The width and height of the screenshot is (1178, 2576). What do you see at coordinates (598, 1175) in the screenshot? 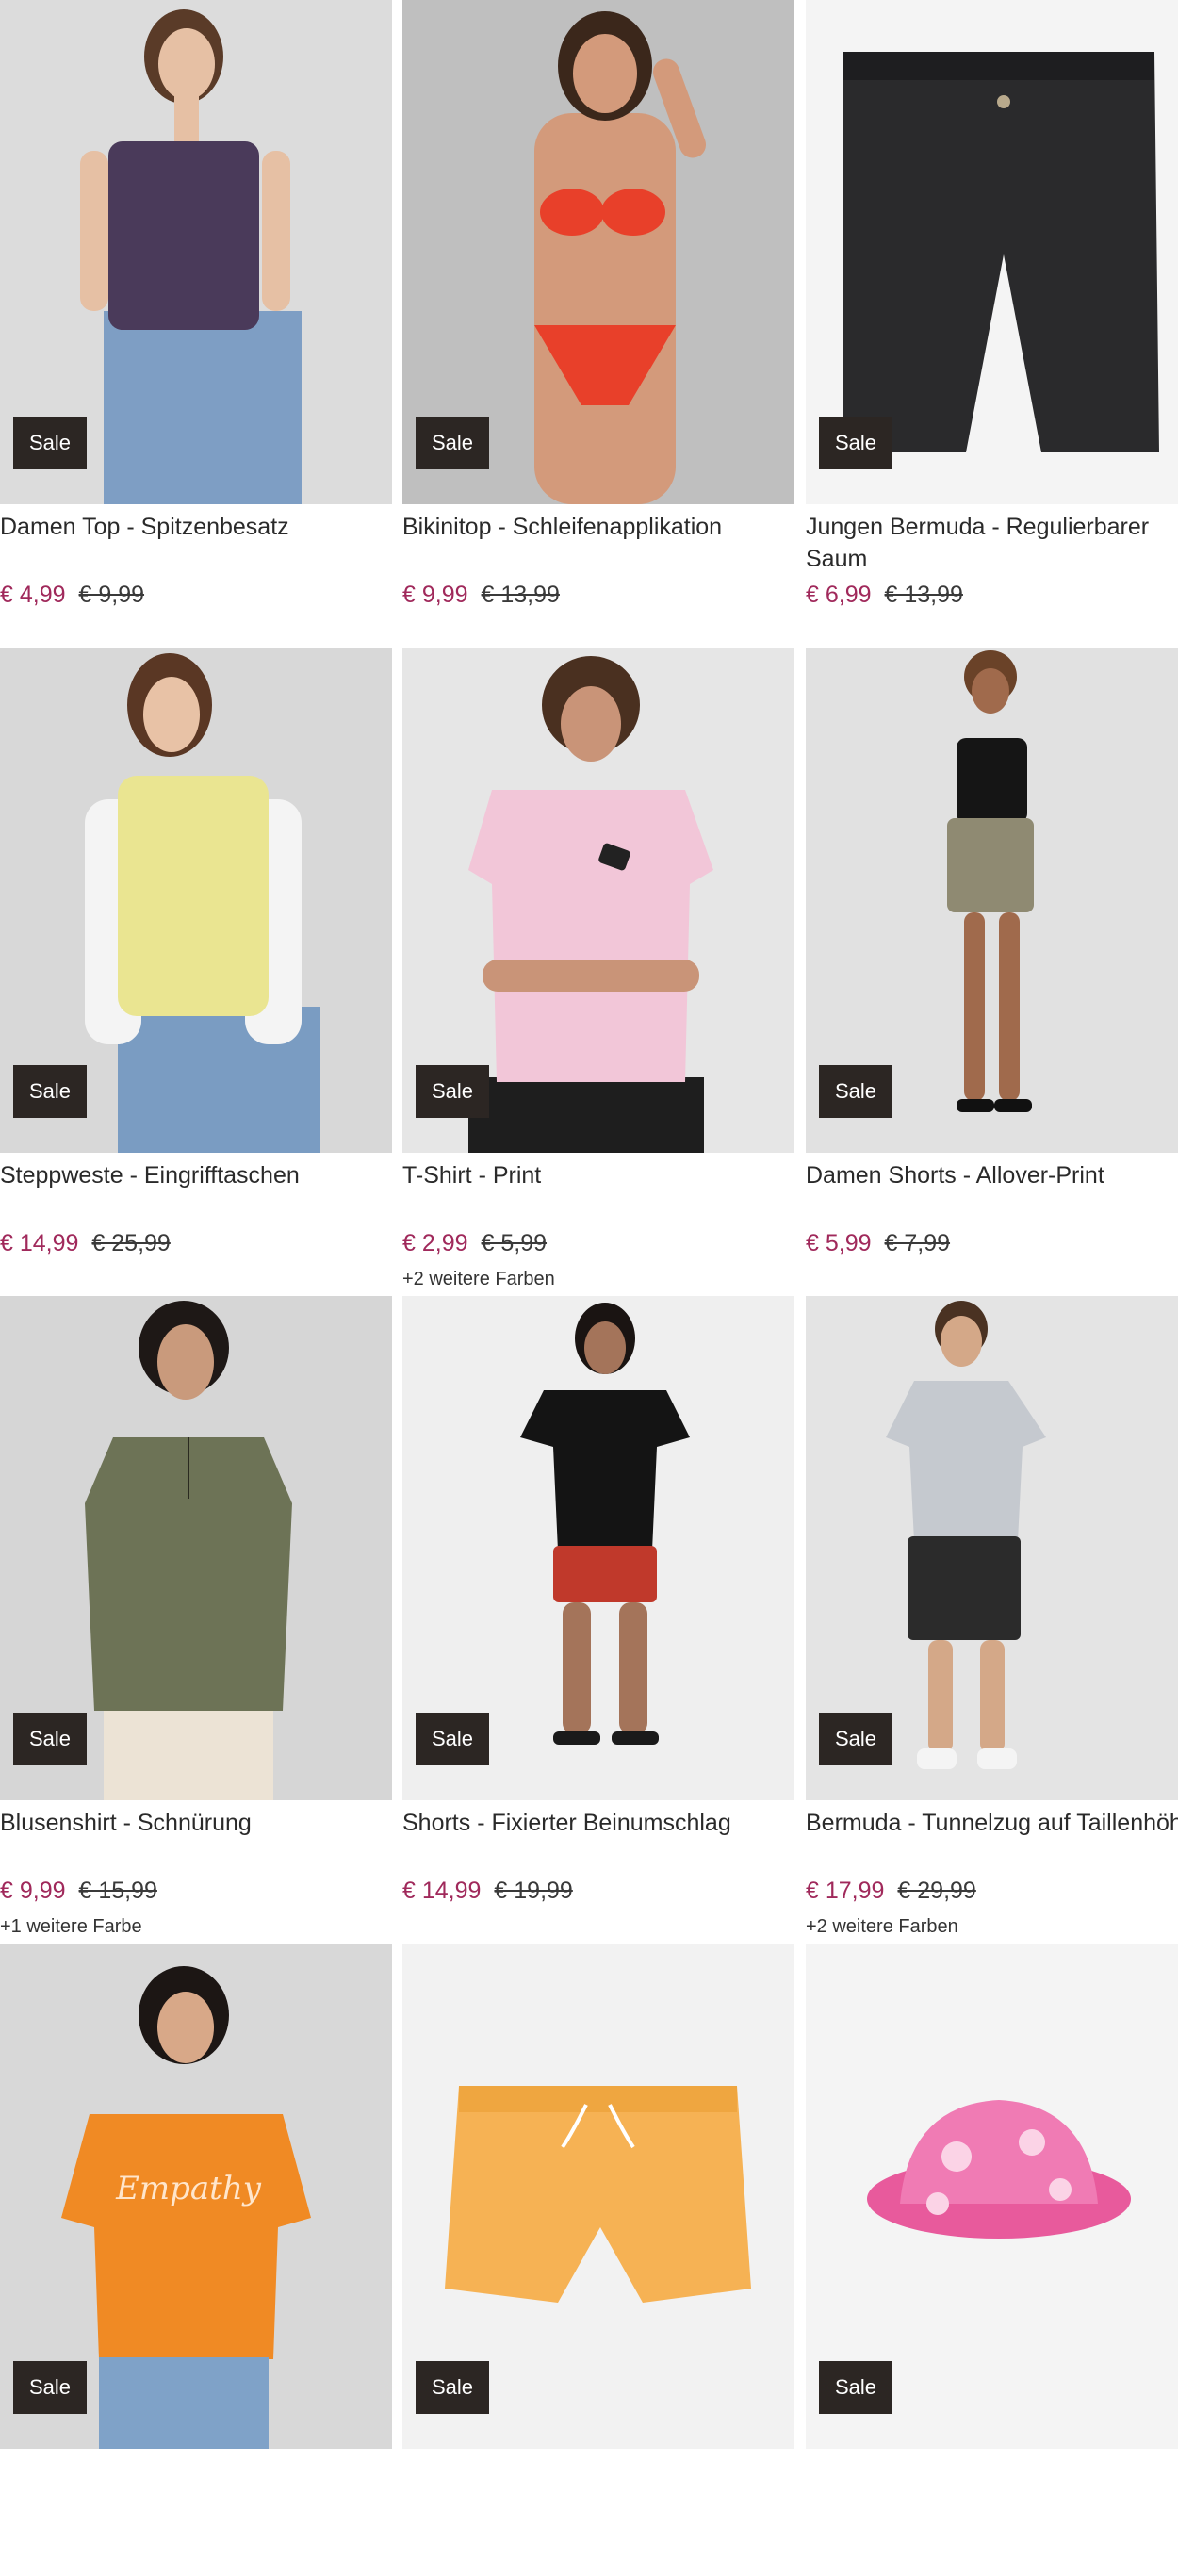
I see `product-title: T-Shirt - Print` at bounding box center [598, 1175].